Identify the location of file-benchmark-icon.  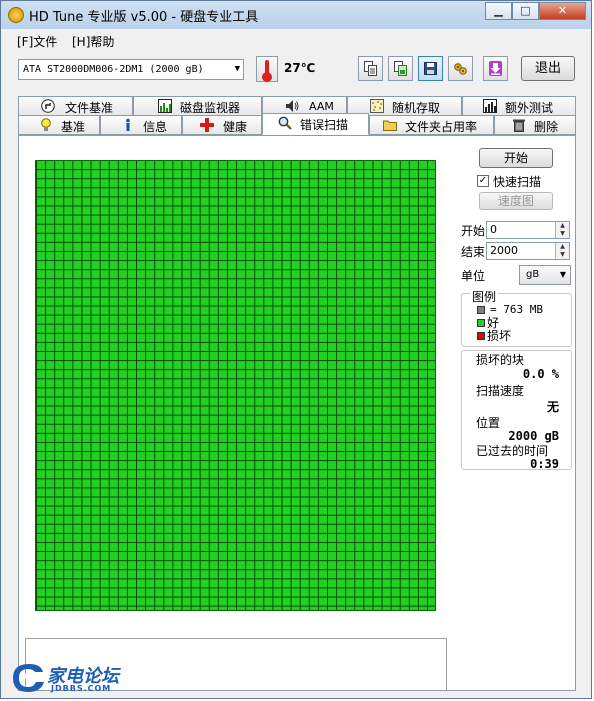
(48, 106).